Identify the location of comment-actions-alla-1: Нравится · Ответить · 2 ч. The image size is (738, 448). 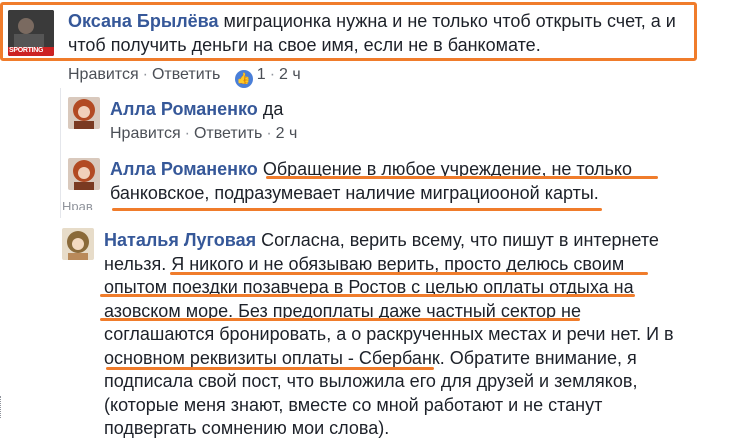
(204, 133).